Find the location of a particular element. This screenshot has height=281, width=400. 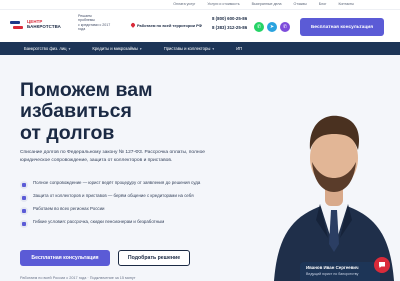

nav-item-label: ИП is located at coordinates (239, 48).